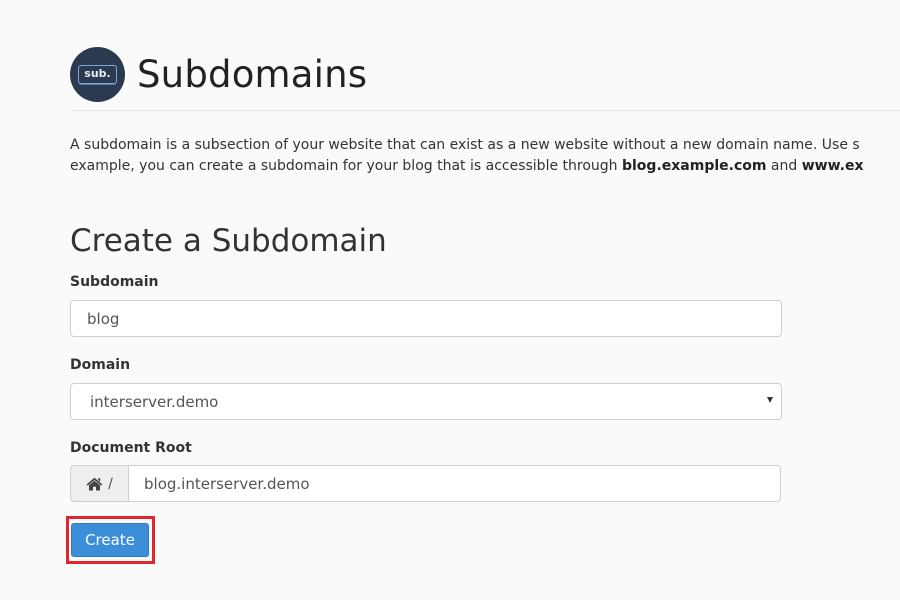  I want to click on document-root-group: / blog.interserver.demo, so click(425, 483).